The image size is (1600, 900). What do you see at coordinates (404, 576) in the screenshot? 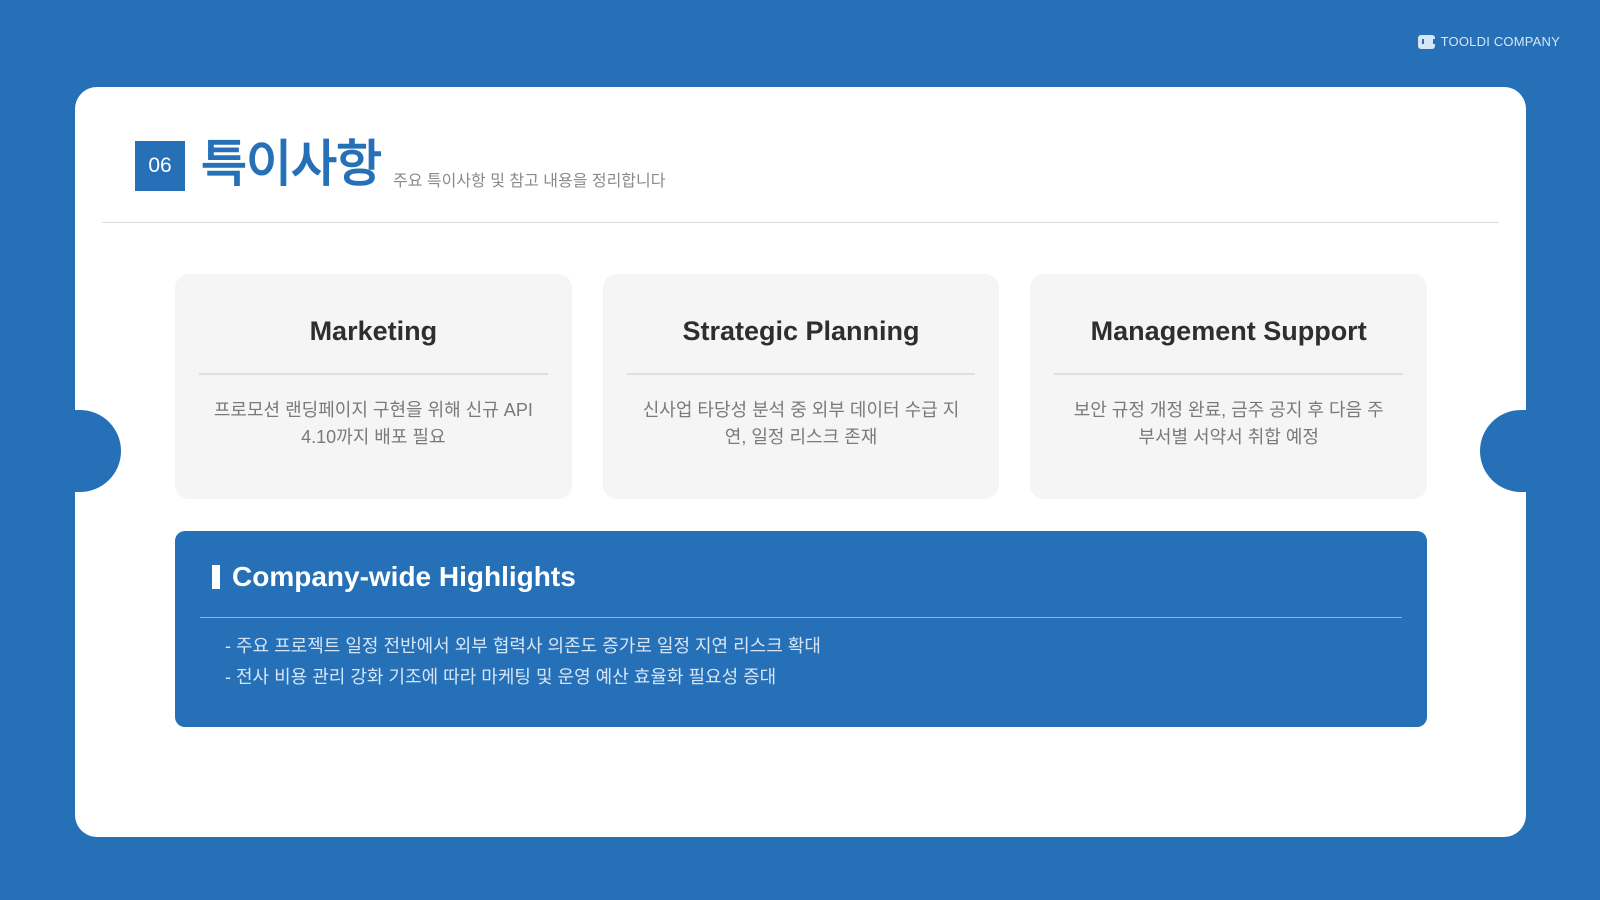
I see `highlights-title: Company-wide Highlights` at bounding box center [404, 576].